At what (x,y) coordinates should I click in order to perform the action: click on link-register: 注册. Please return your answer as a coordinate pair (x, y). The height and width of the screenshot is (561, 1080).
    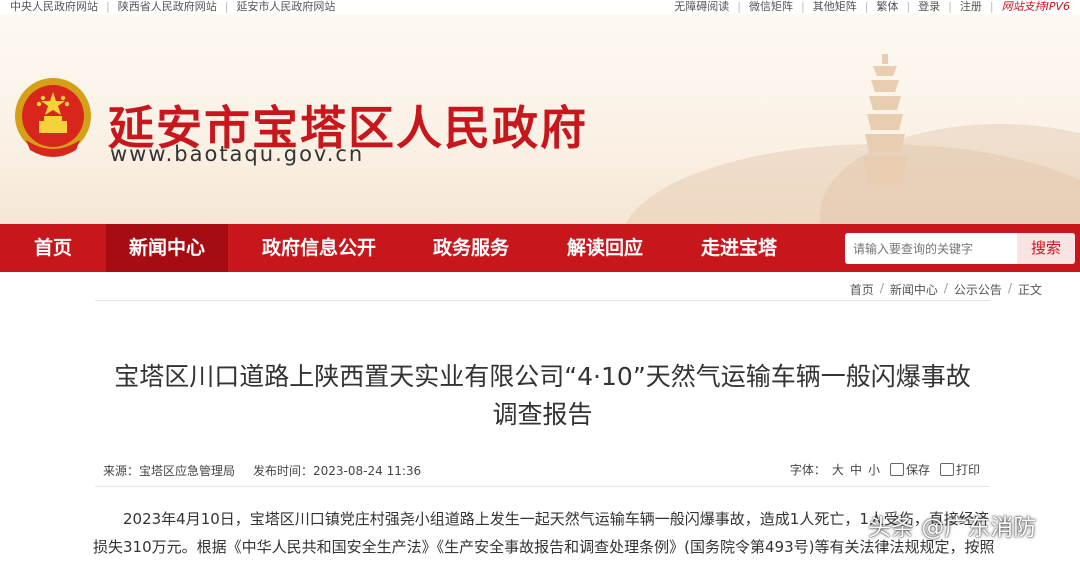
    Looking at the image, I should click on (971, 7).